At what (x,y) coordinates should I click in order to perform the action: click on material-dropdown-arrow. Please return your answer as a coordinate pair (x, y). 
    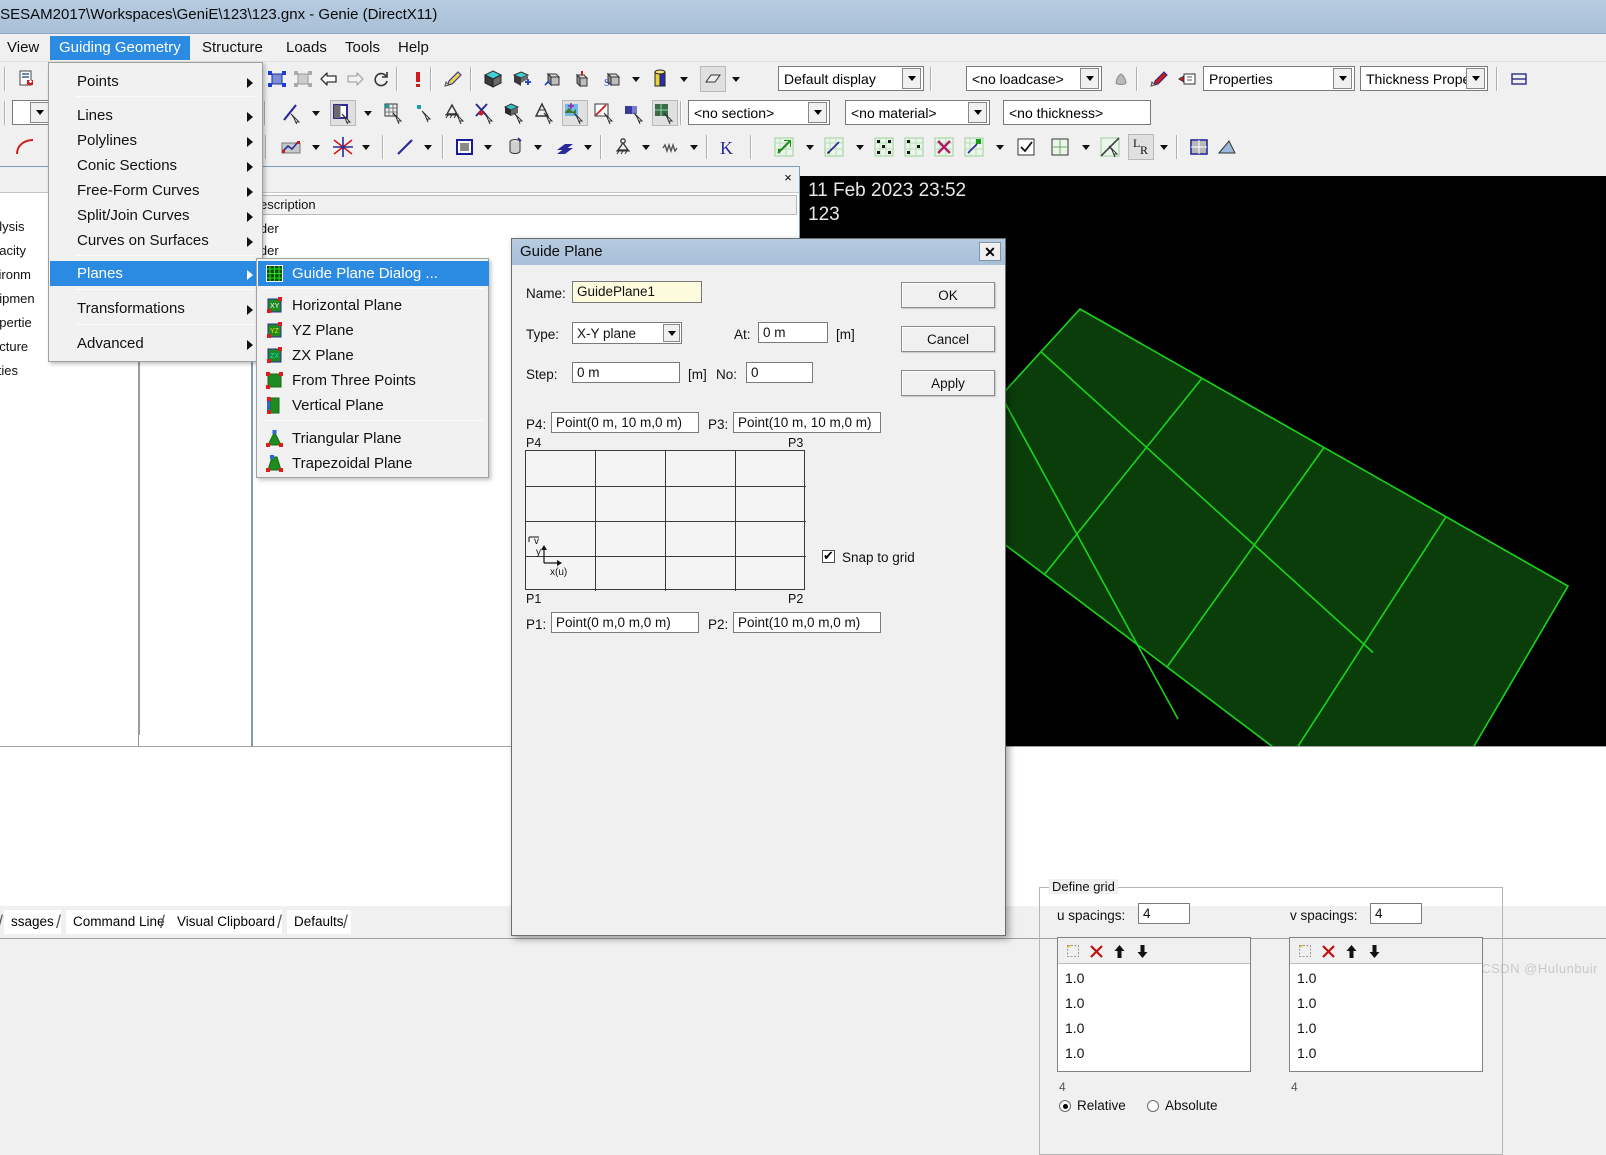
    Looking at the image, I should click on (977, 112).